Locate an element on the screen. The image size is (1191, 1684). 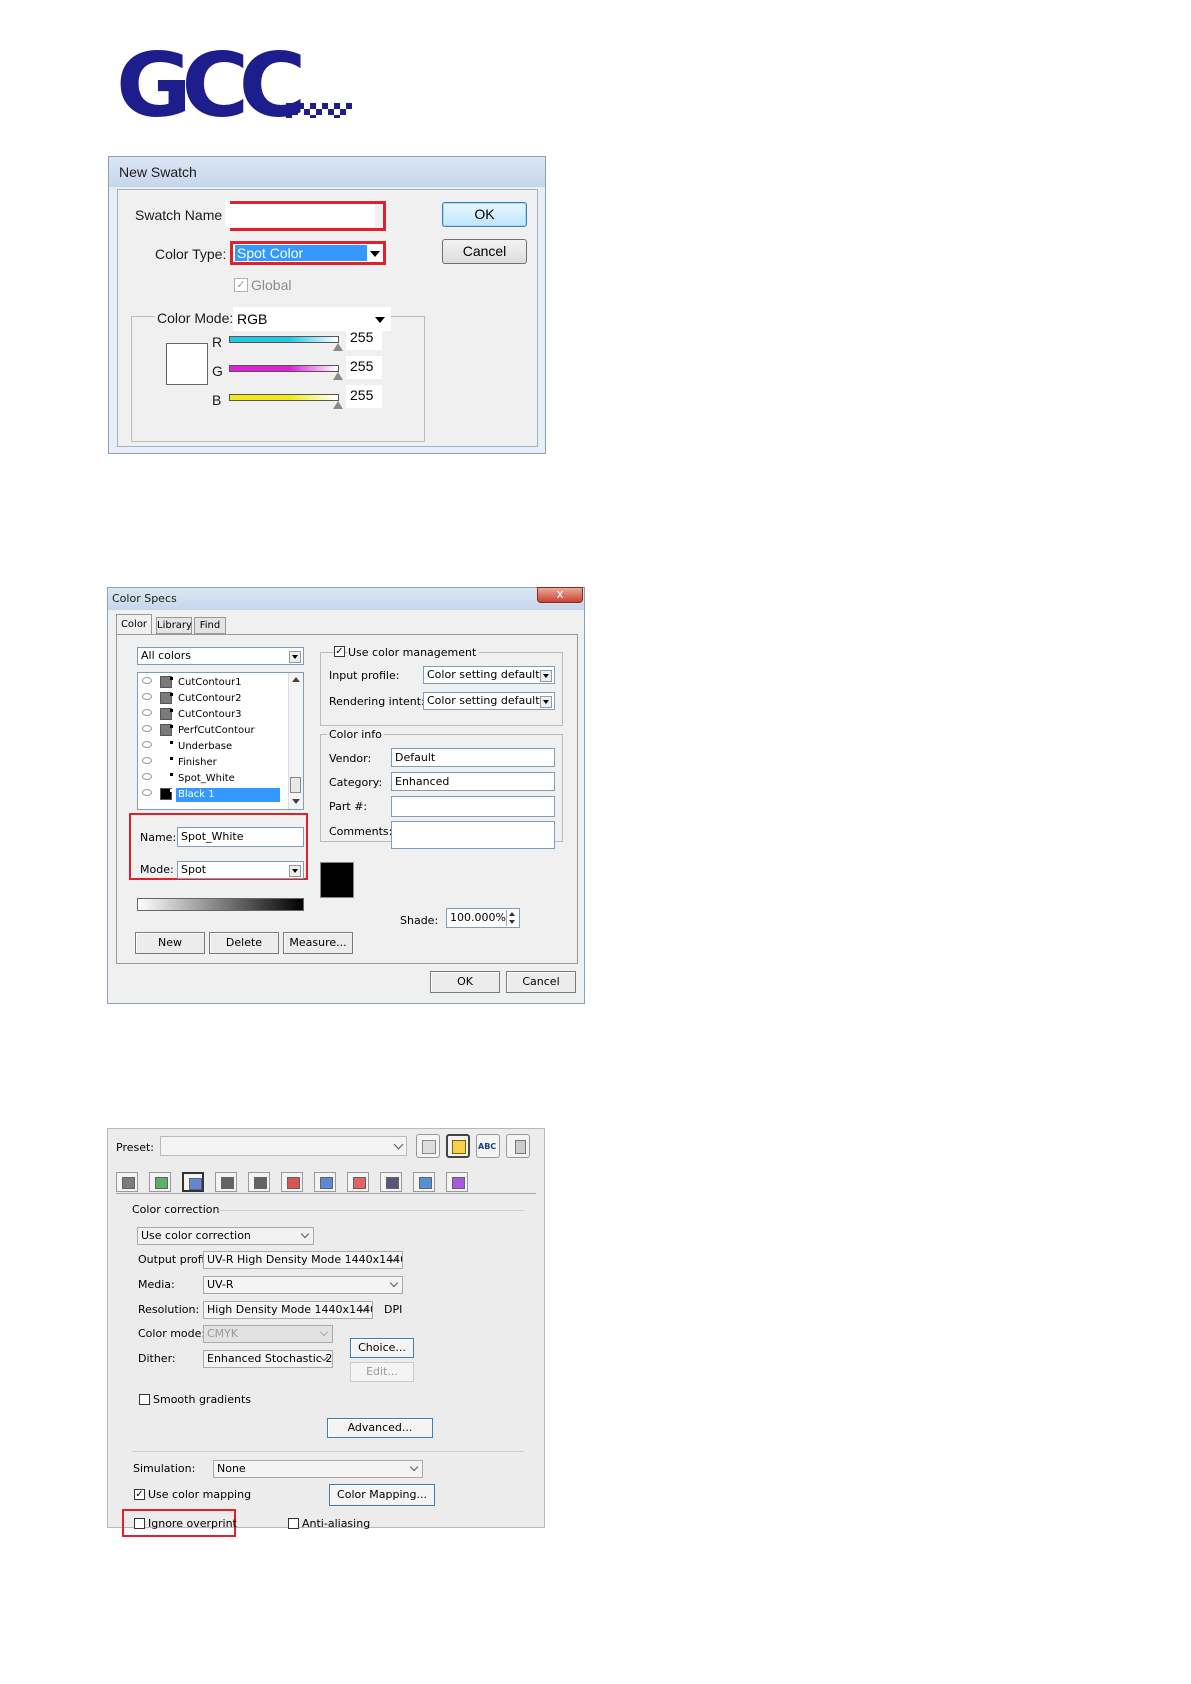
rendering-intent-label: Rendering intent: is located at coordinates (377, 701).